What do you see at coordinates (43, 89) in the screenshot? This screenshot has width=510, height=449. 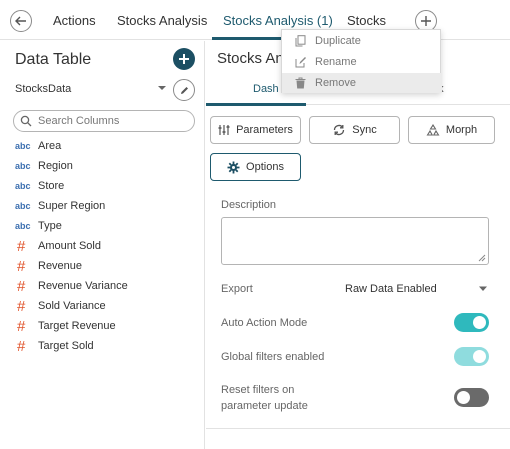 I see `datasource-select: StocksData` at bounding box center [43, 89].